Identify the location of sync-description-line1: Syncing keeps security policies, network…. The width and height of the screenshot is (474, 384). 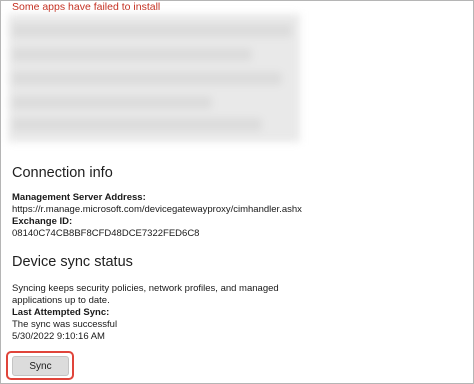
(145, 288).